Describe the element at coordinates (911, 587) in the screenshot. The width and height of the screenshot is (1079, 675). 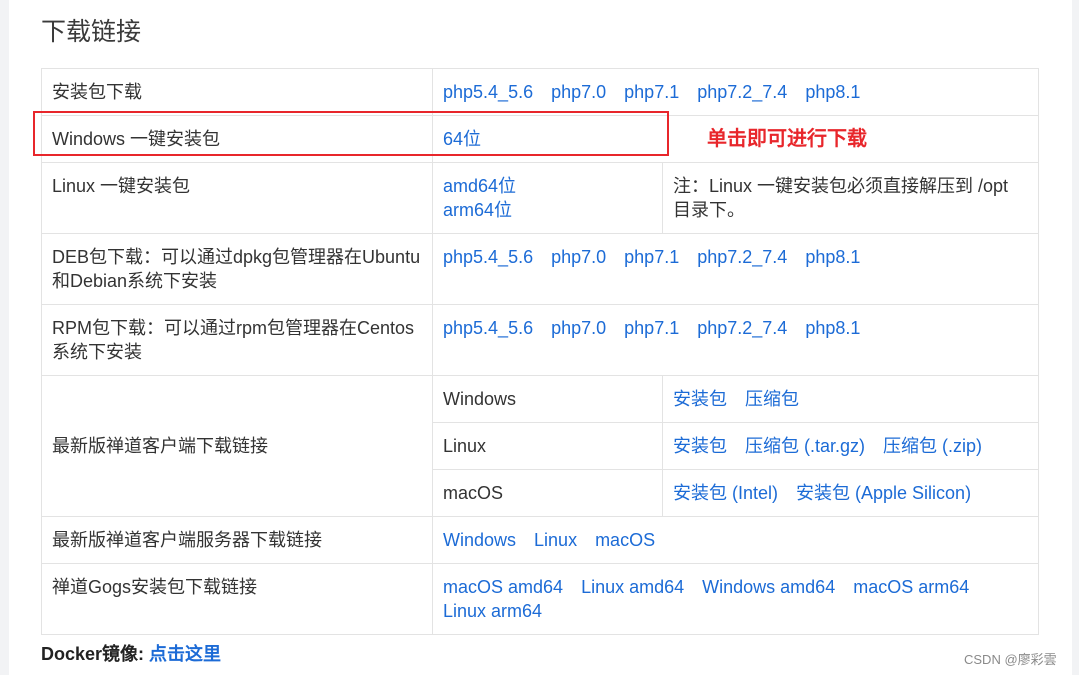
I see `link-gogs-macos-arm64: macOS arm64` at that location.